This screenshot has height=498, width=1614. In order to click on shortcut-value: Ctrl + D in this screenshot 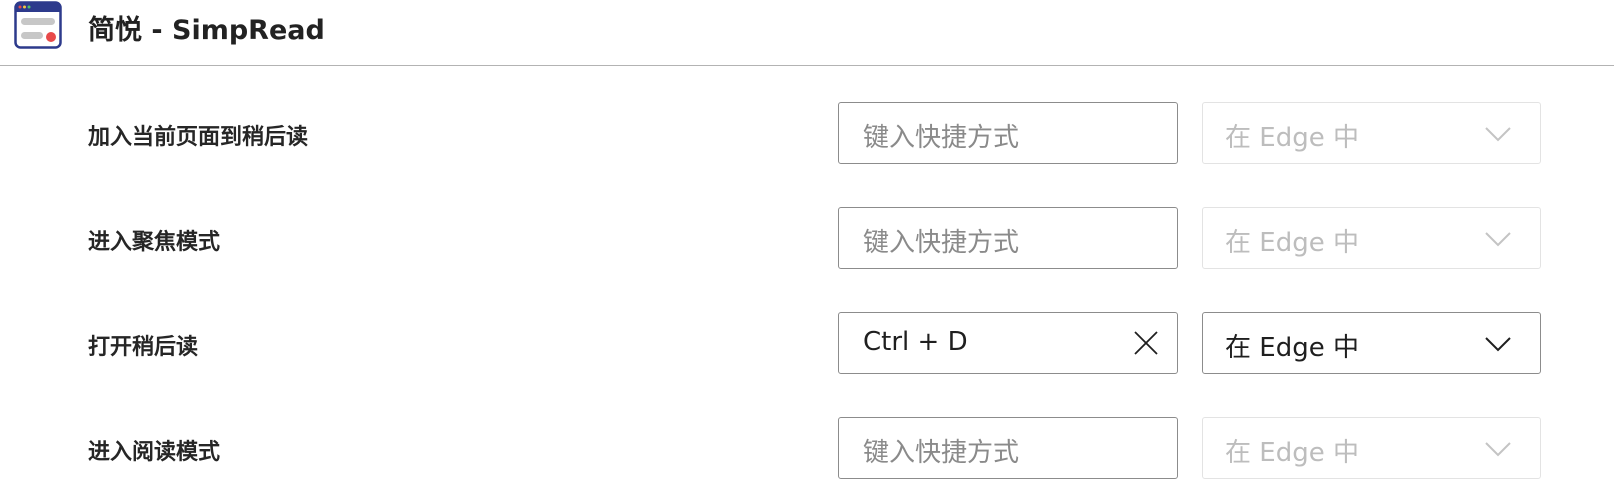, I will do `click(915, 342)`.